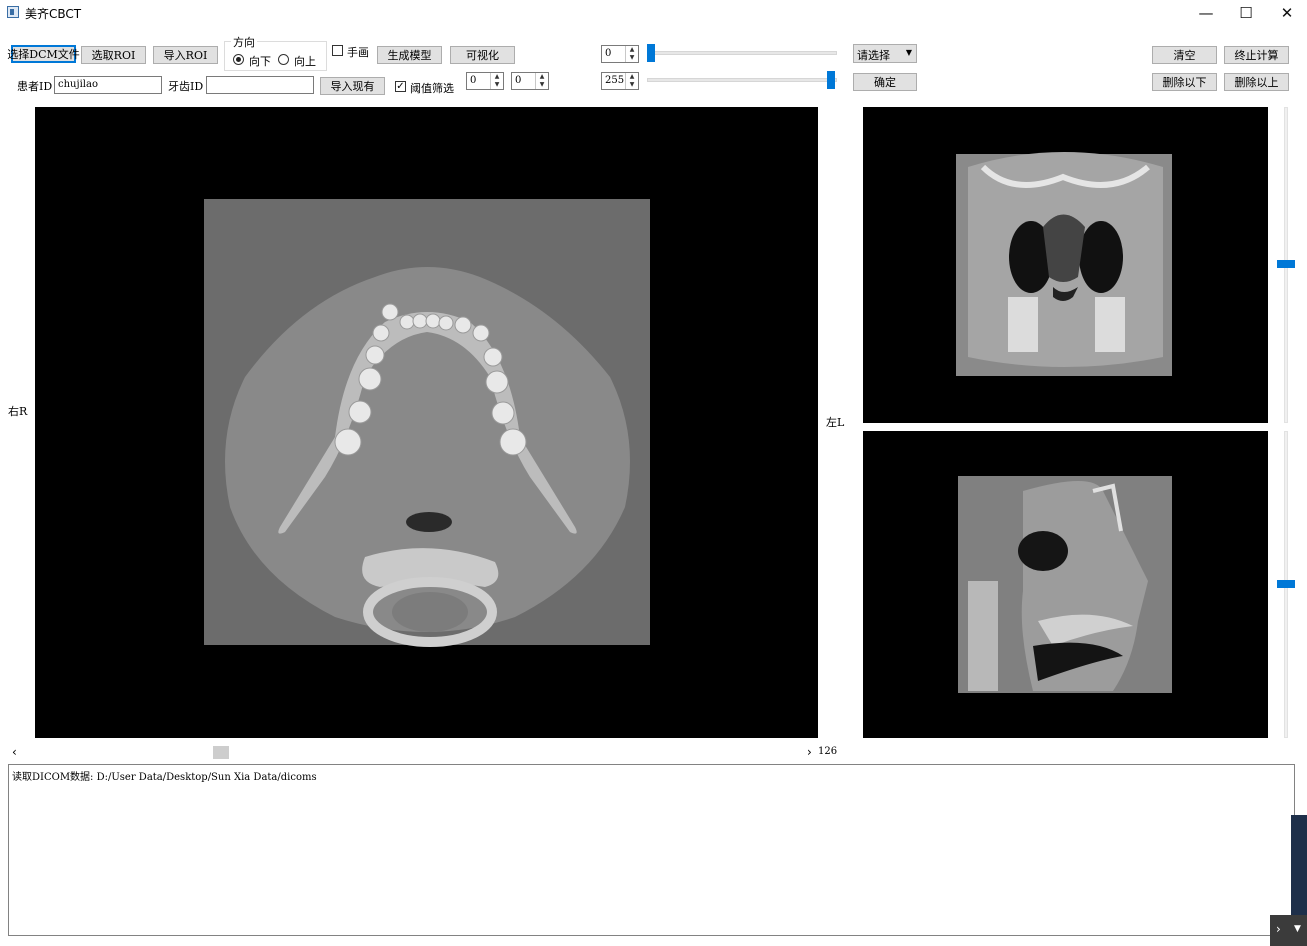 This screenshot has width=1307, height=946. What do you see at coordinates (53, 14) in the screenshot?
I see `window-title: 美齐CBCT` at bounding box center [53, 14].